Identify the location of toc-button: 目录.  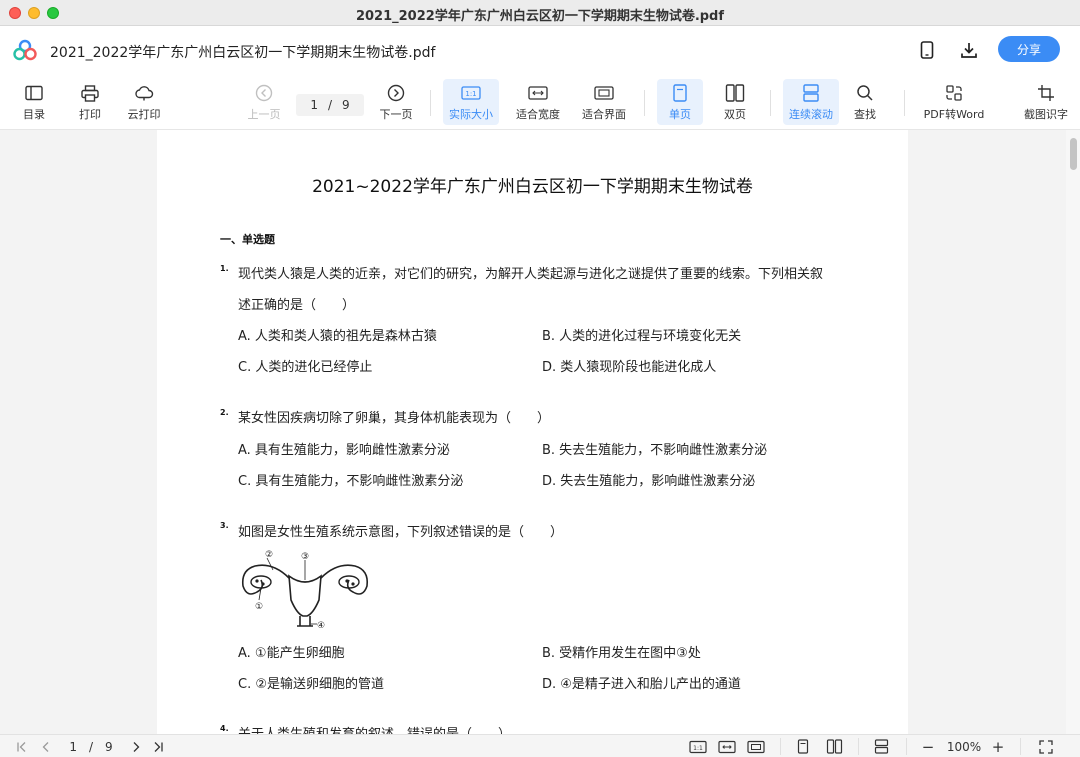
(34, 102).